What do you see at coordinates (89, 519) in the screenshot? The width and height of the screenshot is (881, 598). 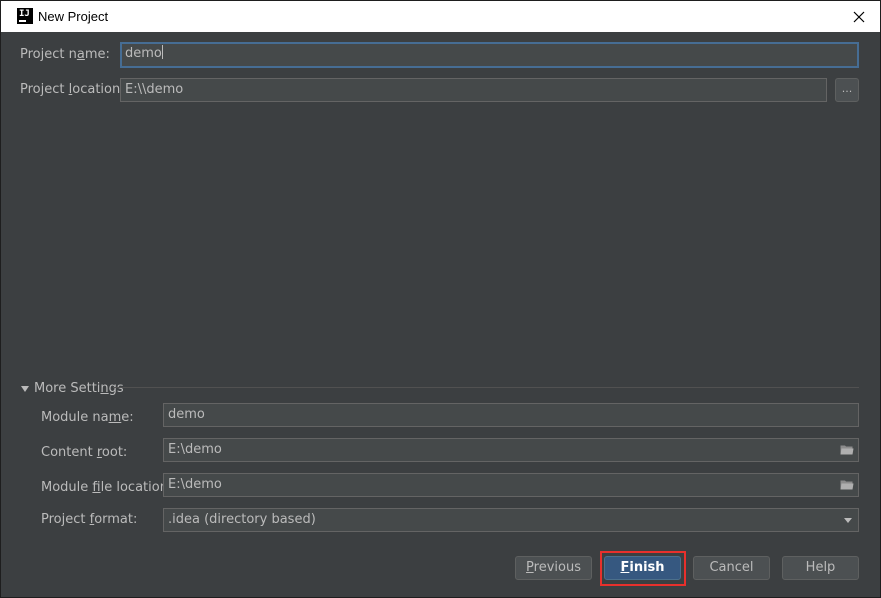 I see `project-format-label: Project format:` at bounding box center [89, 519].